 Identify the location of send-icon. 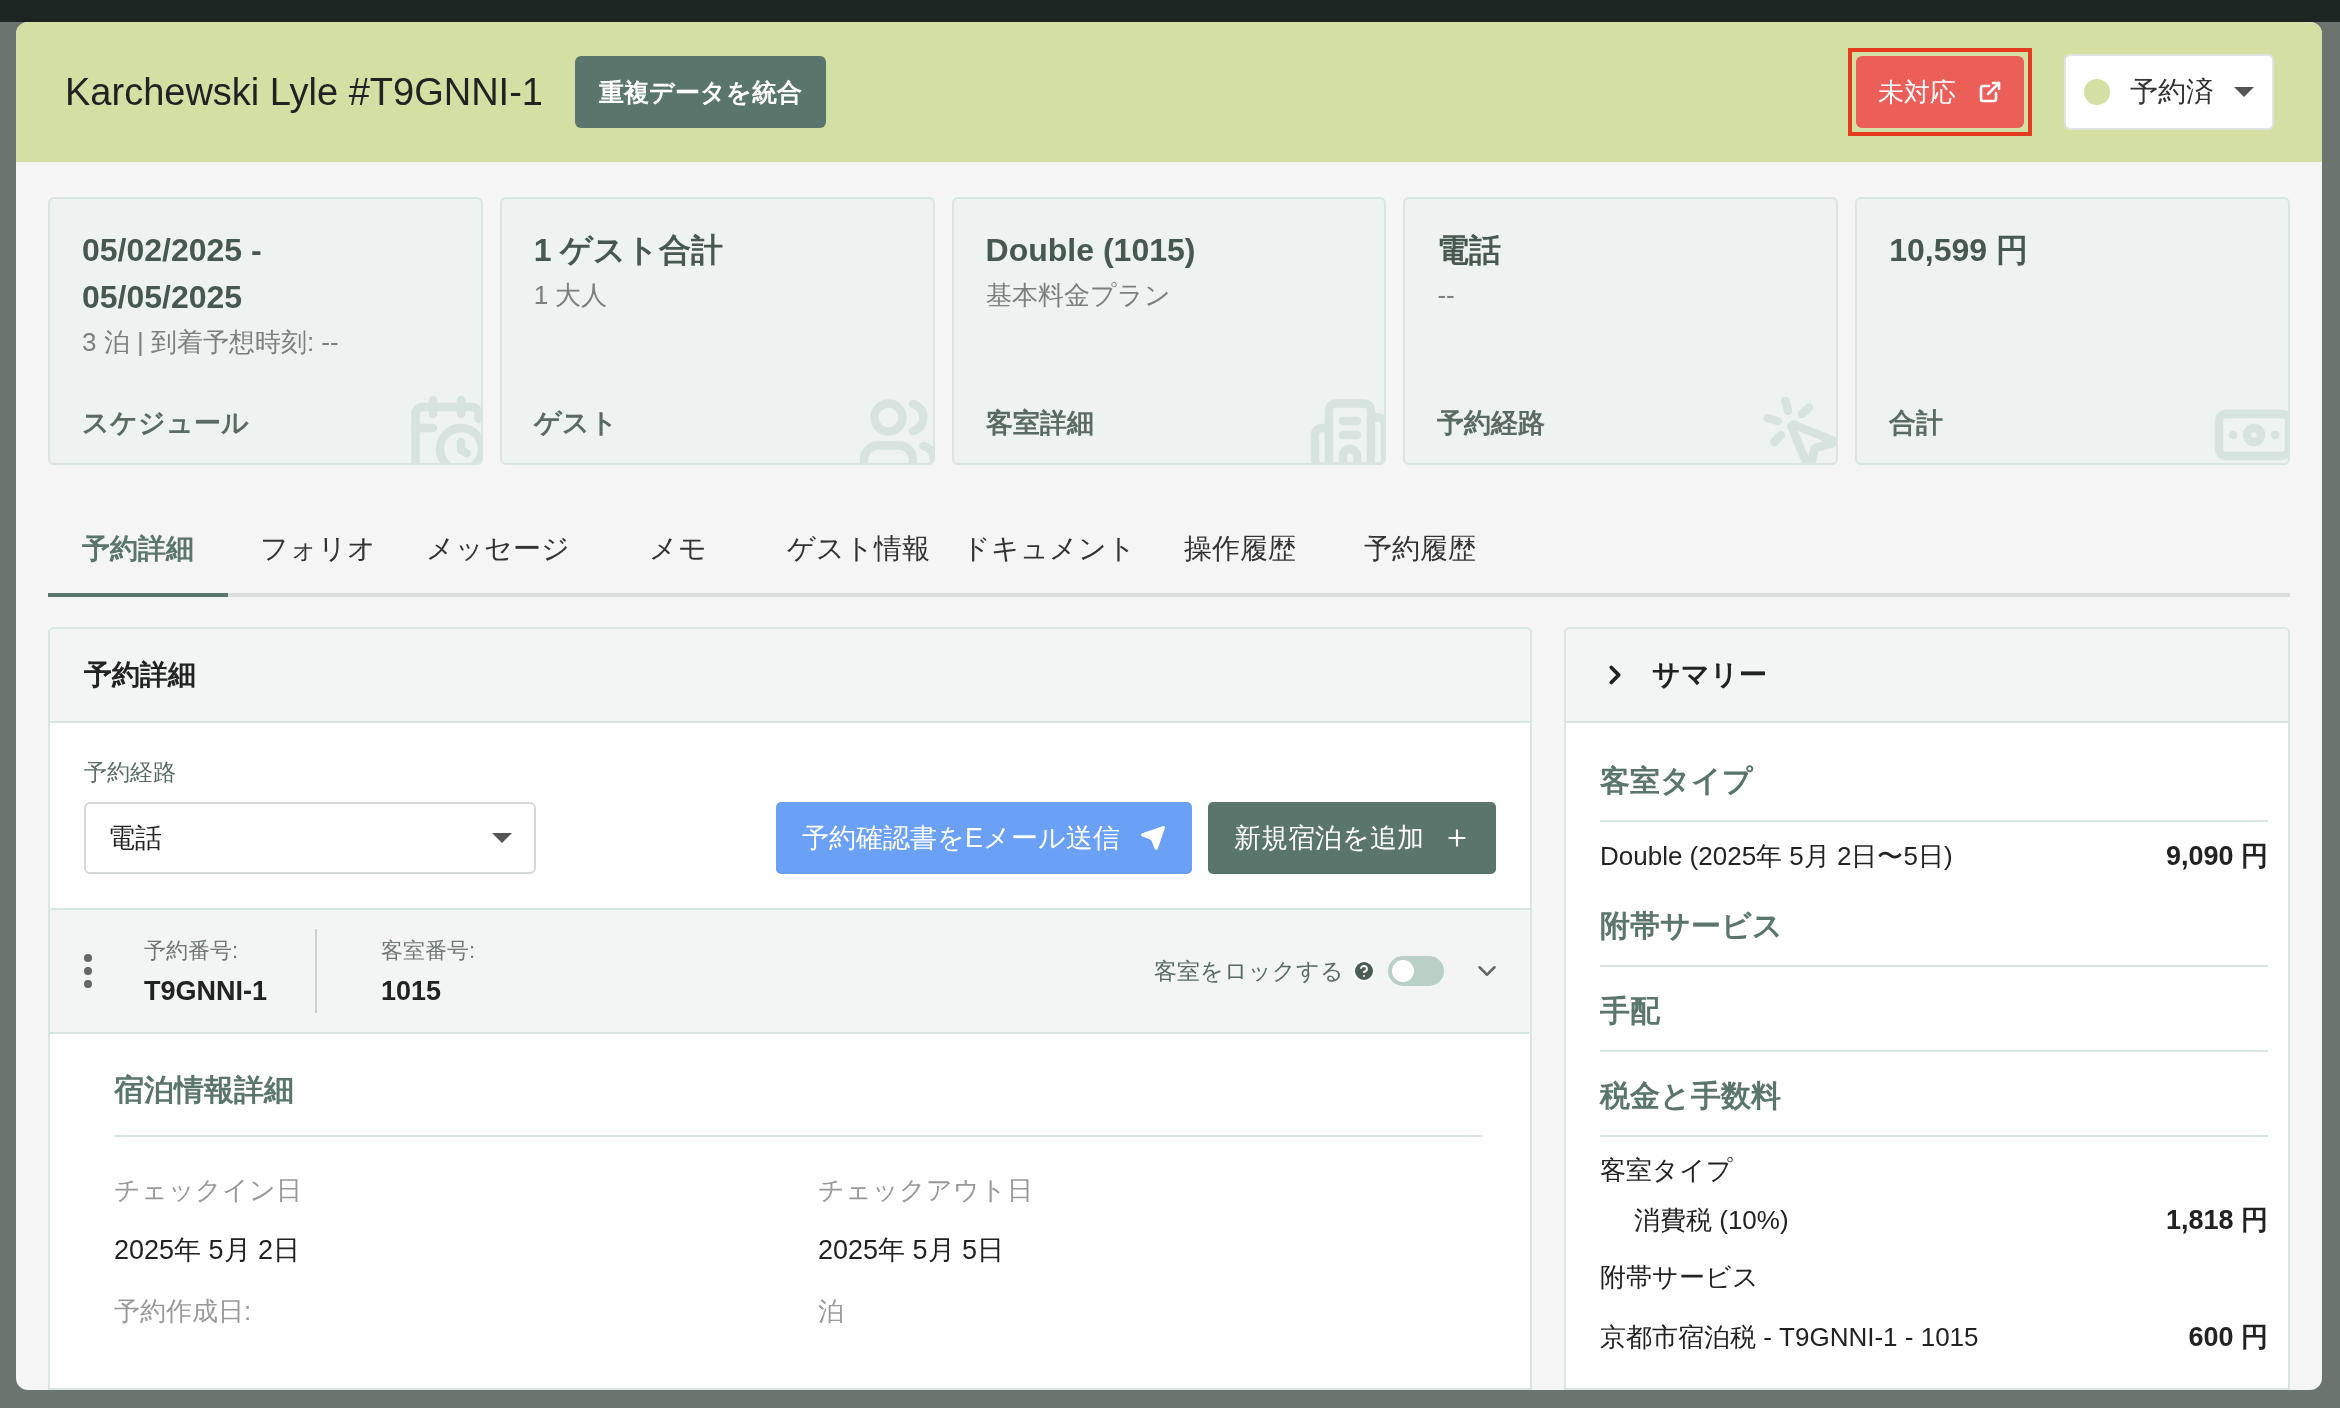
(1153, 838).